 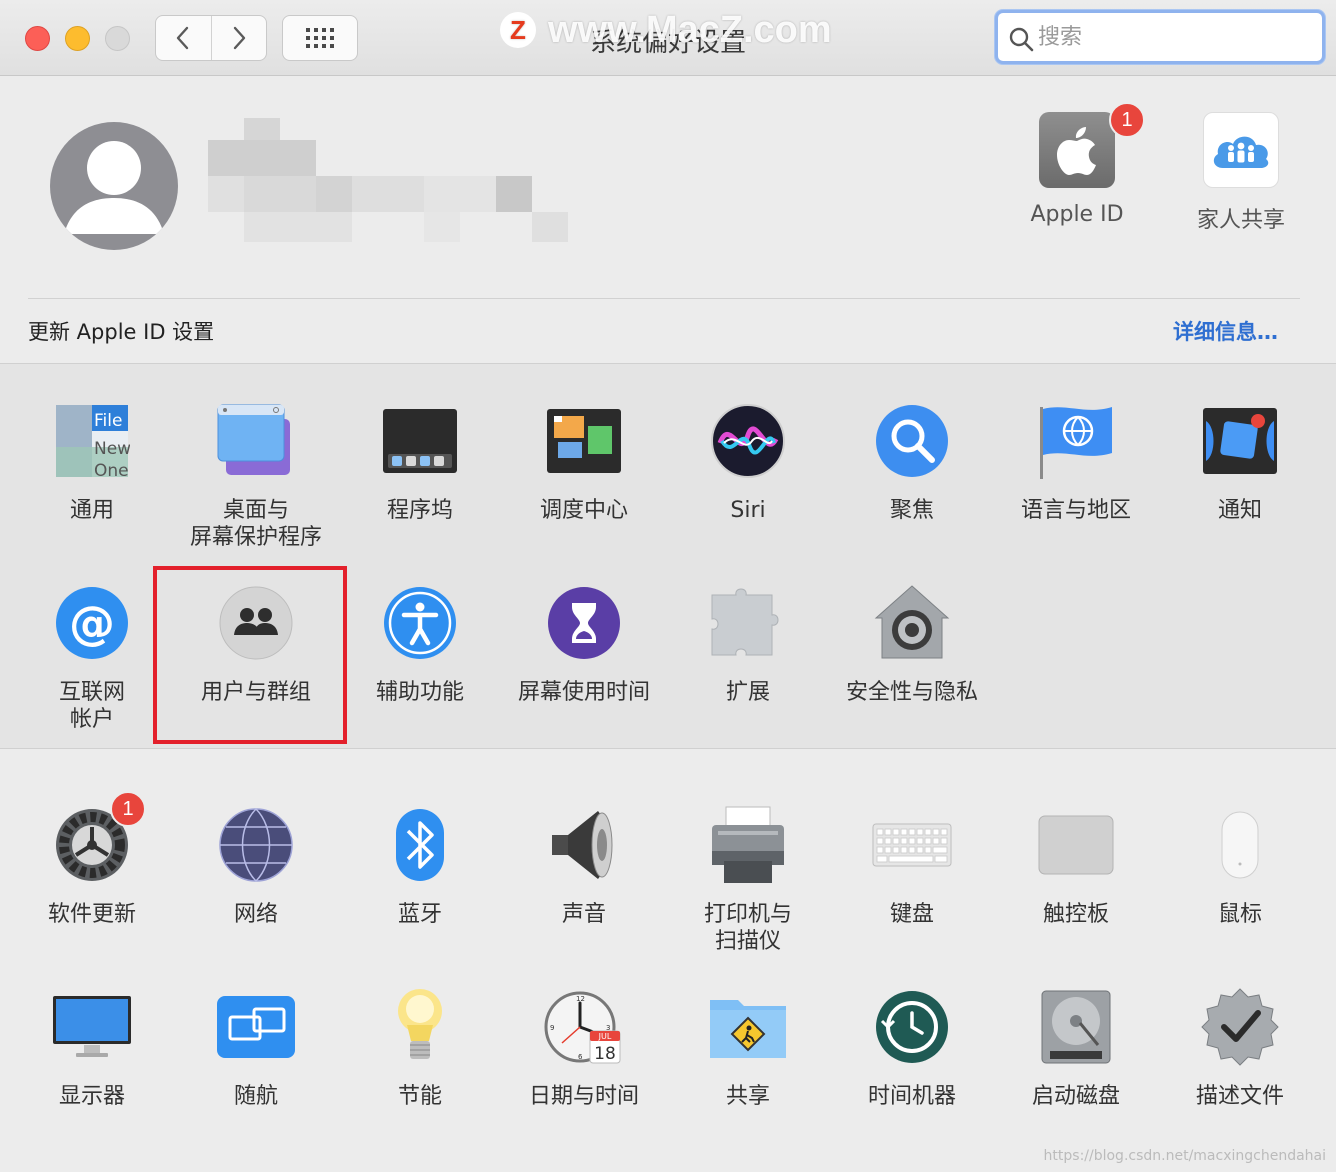 I want to click on security-icon, so click(x=912, y=623).